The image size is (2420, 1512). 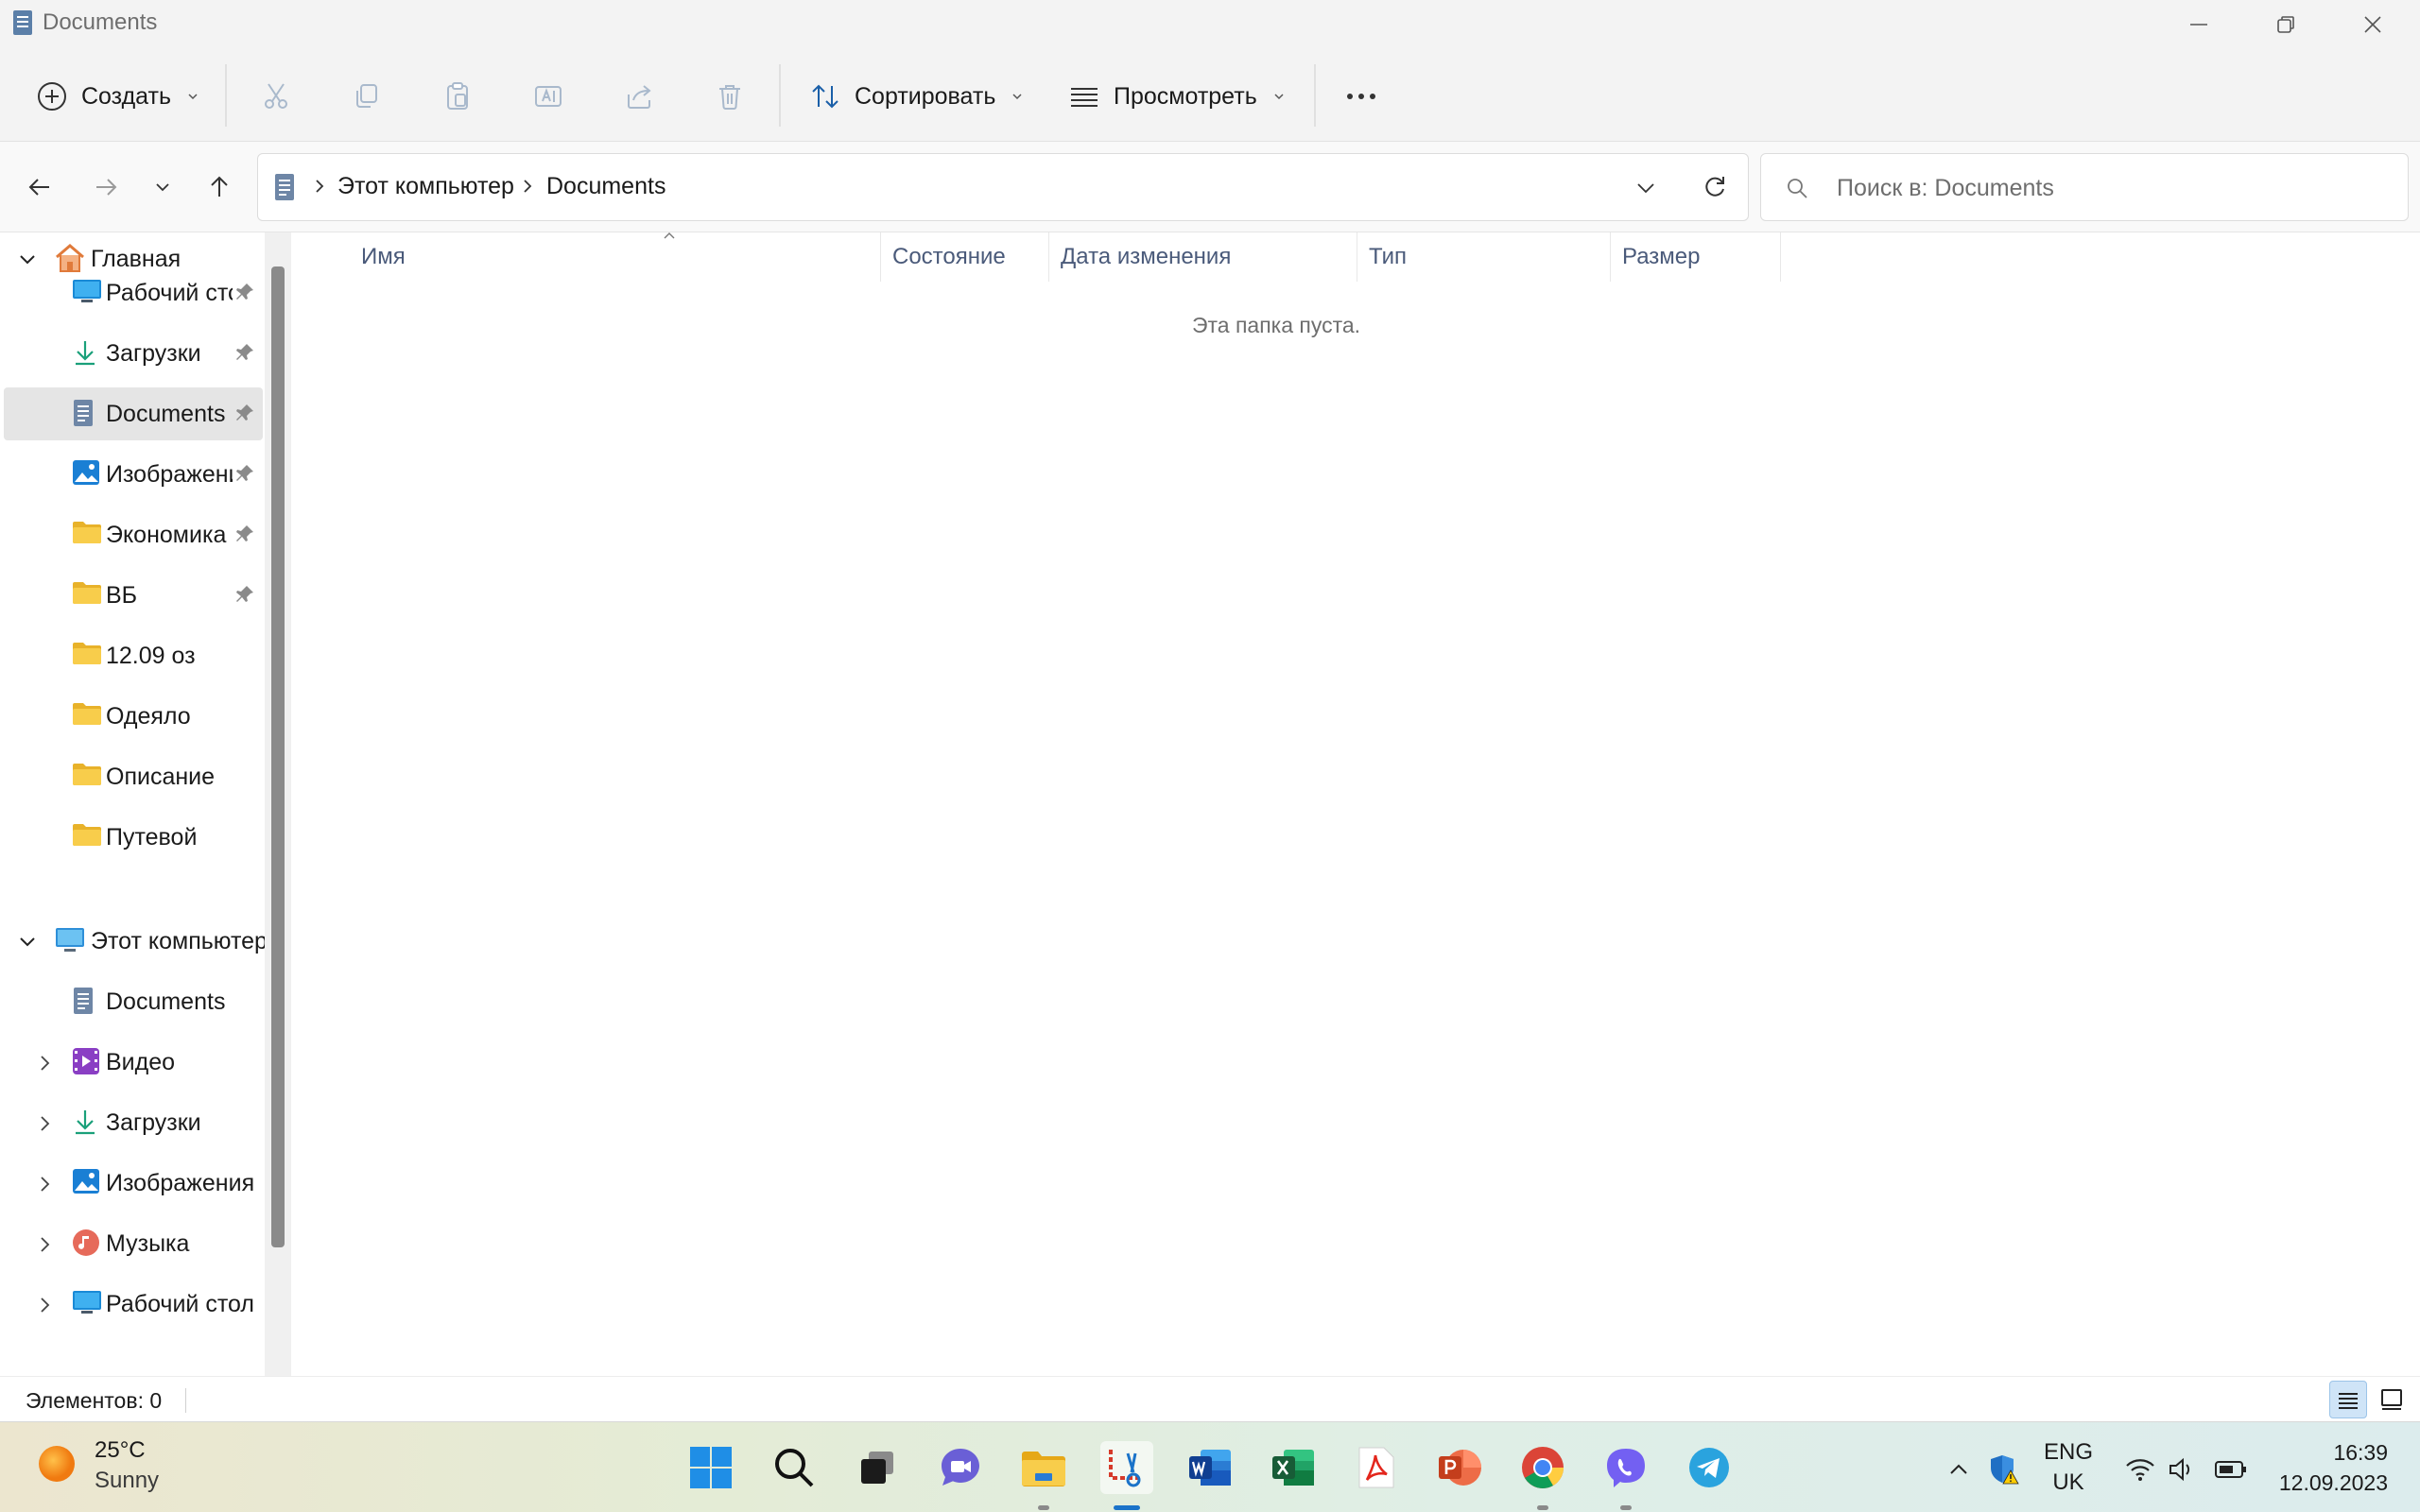 I want to click on details-view-button, so click(x=2348, y=1399).